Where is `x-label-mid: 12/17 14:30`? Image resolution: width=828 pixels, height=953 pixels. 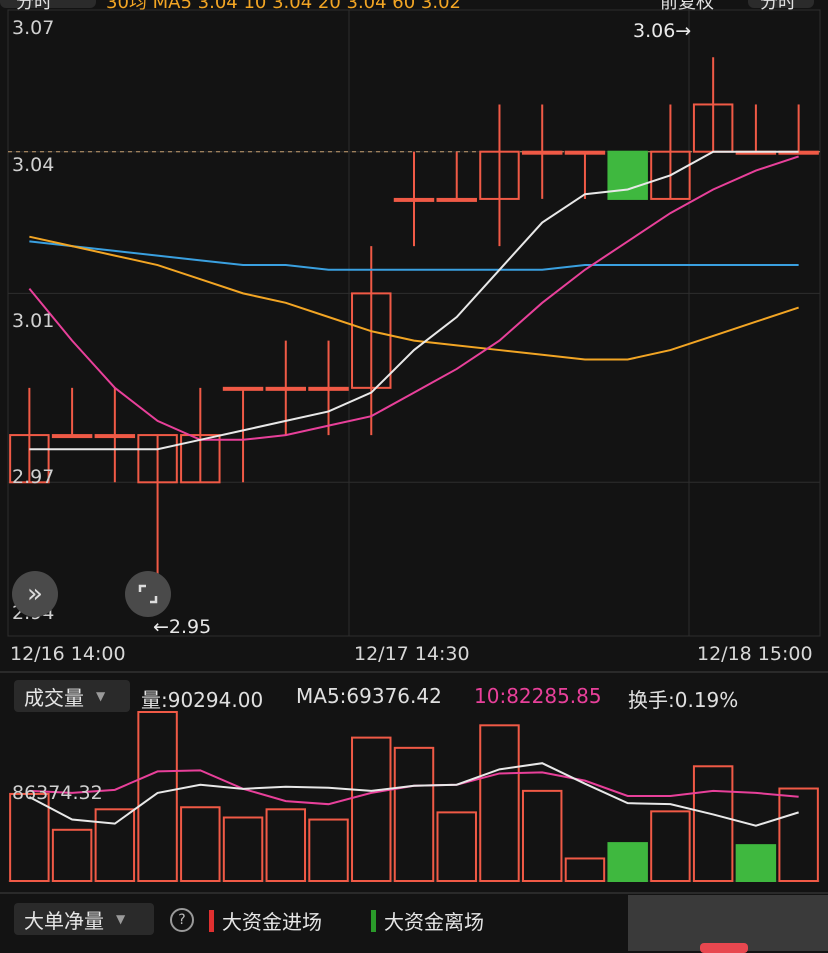 x-label-mid: 12/17 14:30 is located at coordinates (412, 654).